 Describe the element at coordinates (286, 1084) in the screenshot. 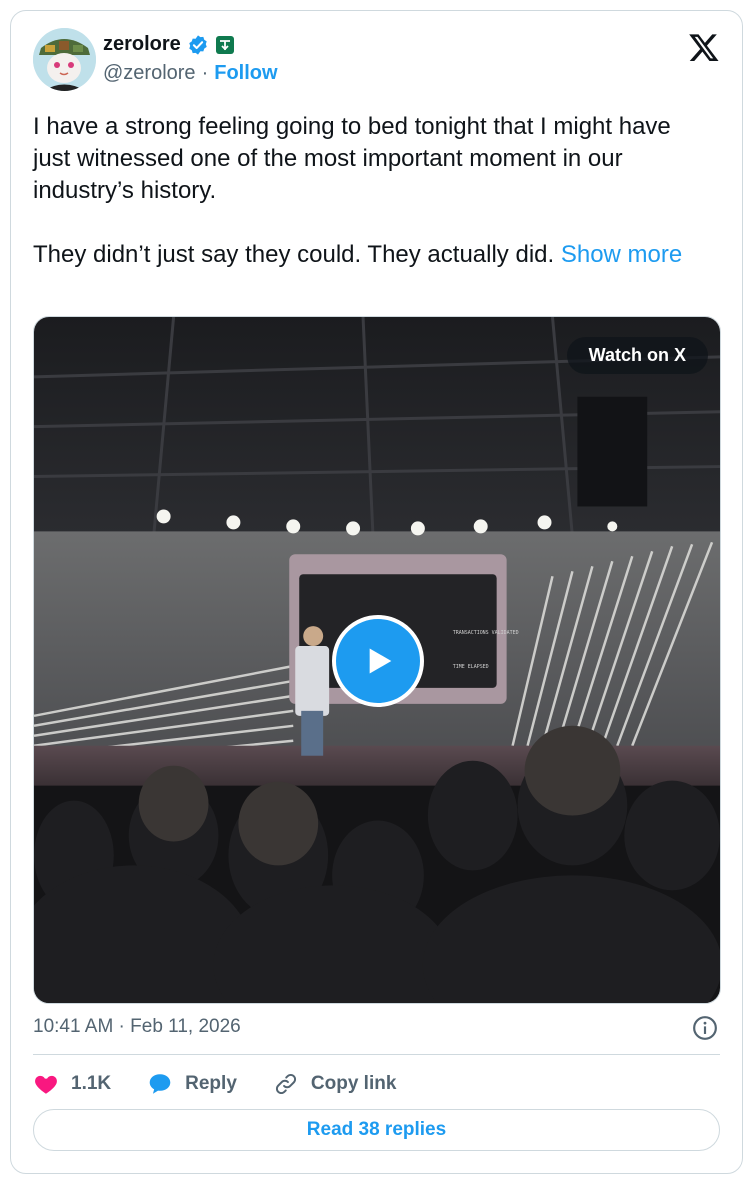

I see `link-icon` at that location.